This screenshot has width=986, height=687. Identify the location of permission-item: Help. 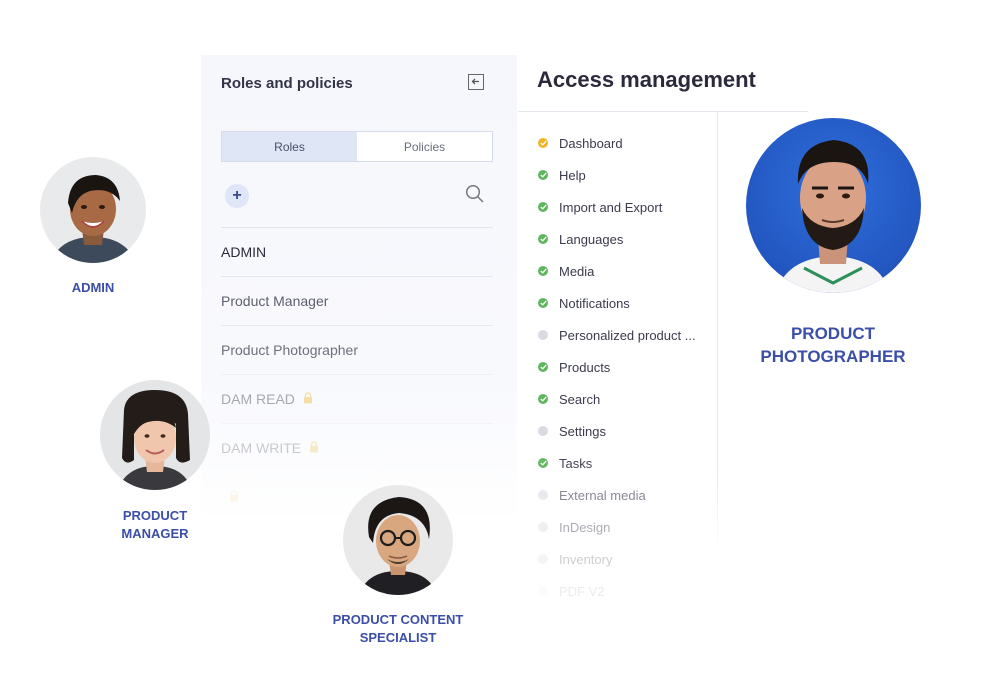
(628, 175).